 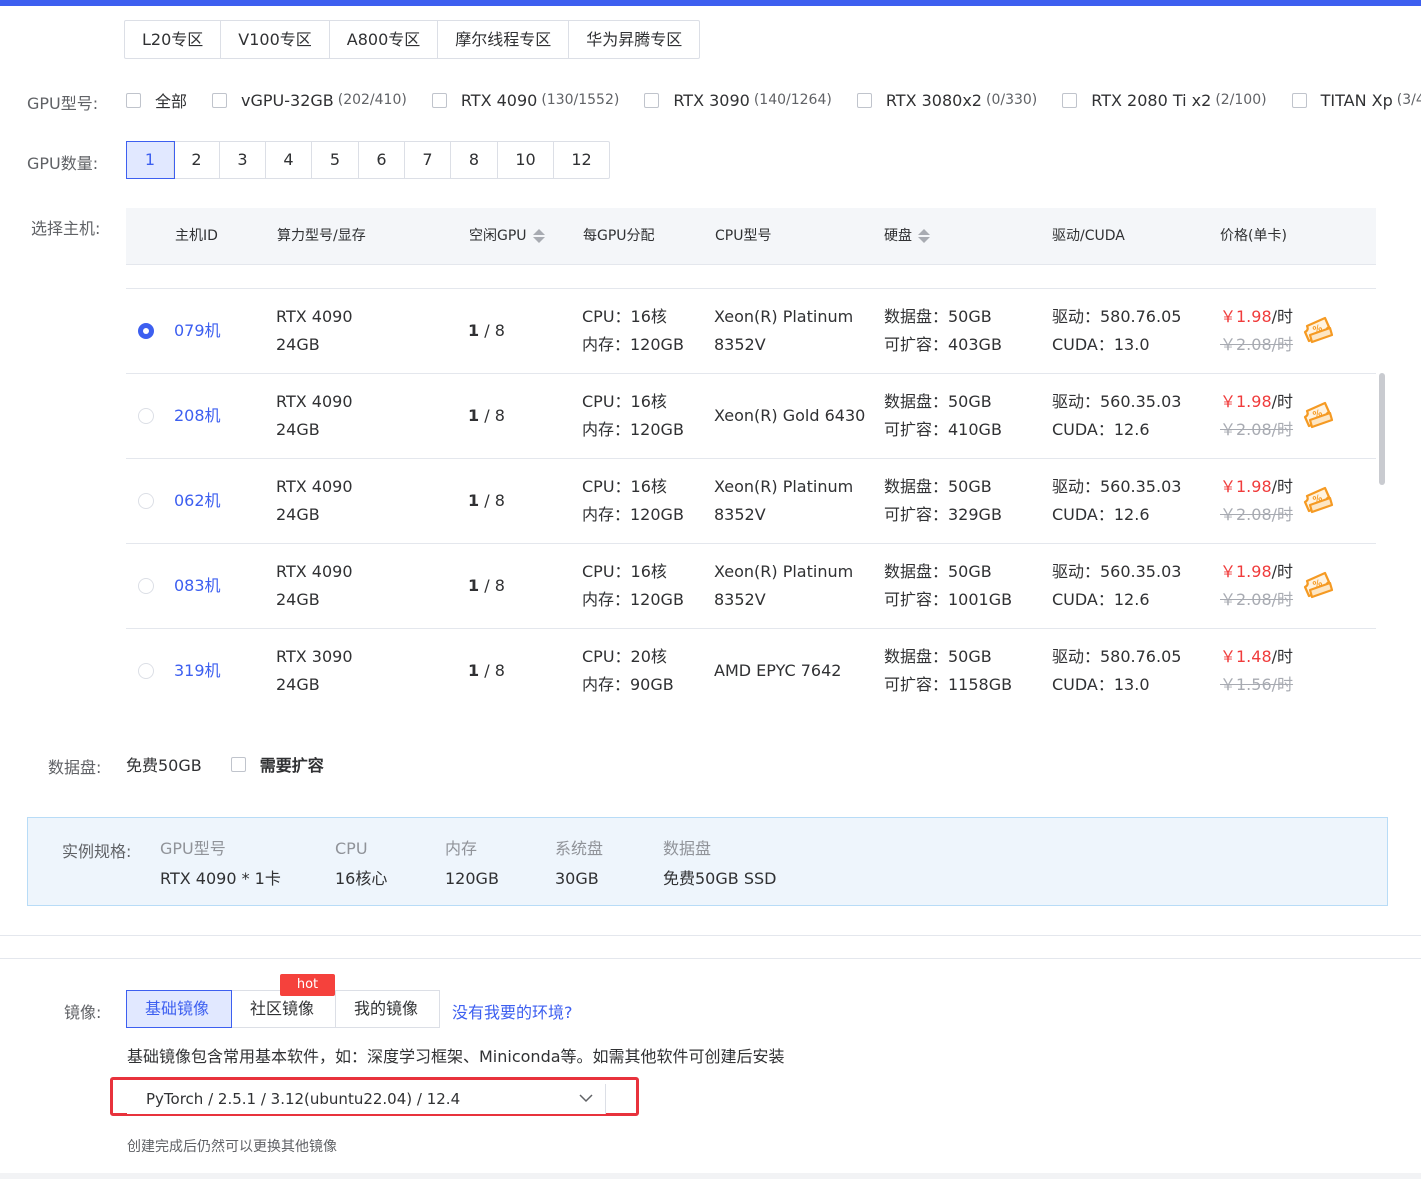 What do you see at coordinates (687, 848) in the screenshot?
I see `spec-title: 数据盘` at bounding box center [687, 848].